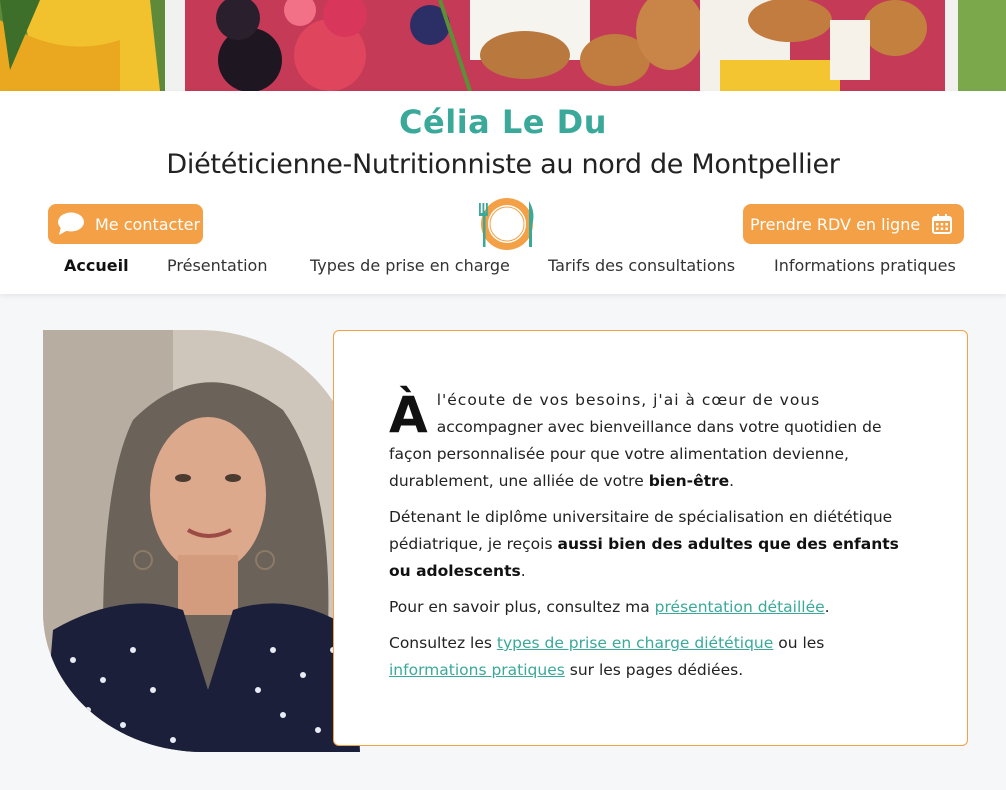 Image resolution: width=1006 pixels, height=790 pixels. What do you see at coordinates (503, 122) in the screenshot?
I see `site-title: Célia Le Du` at bounding box center [503, 122].